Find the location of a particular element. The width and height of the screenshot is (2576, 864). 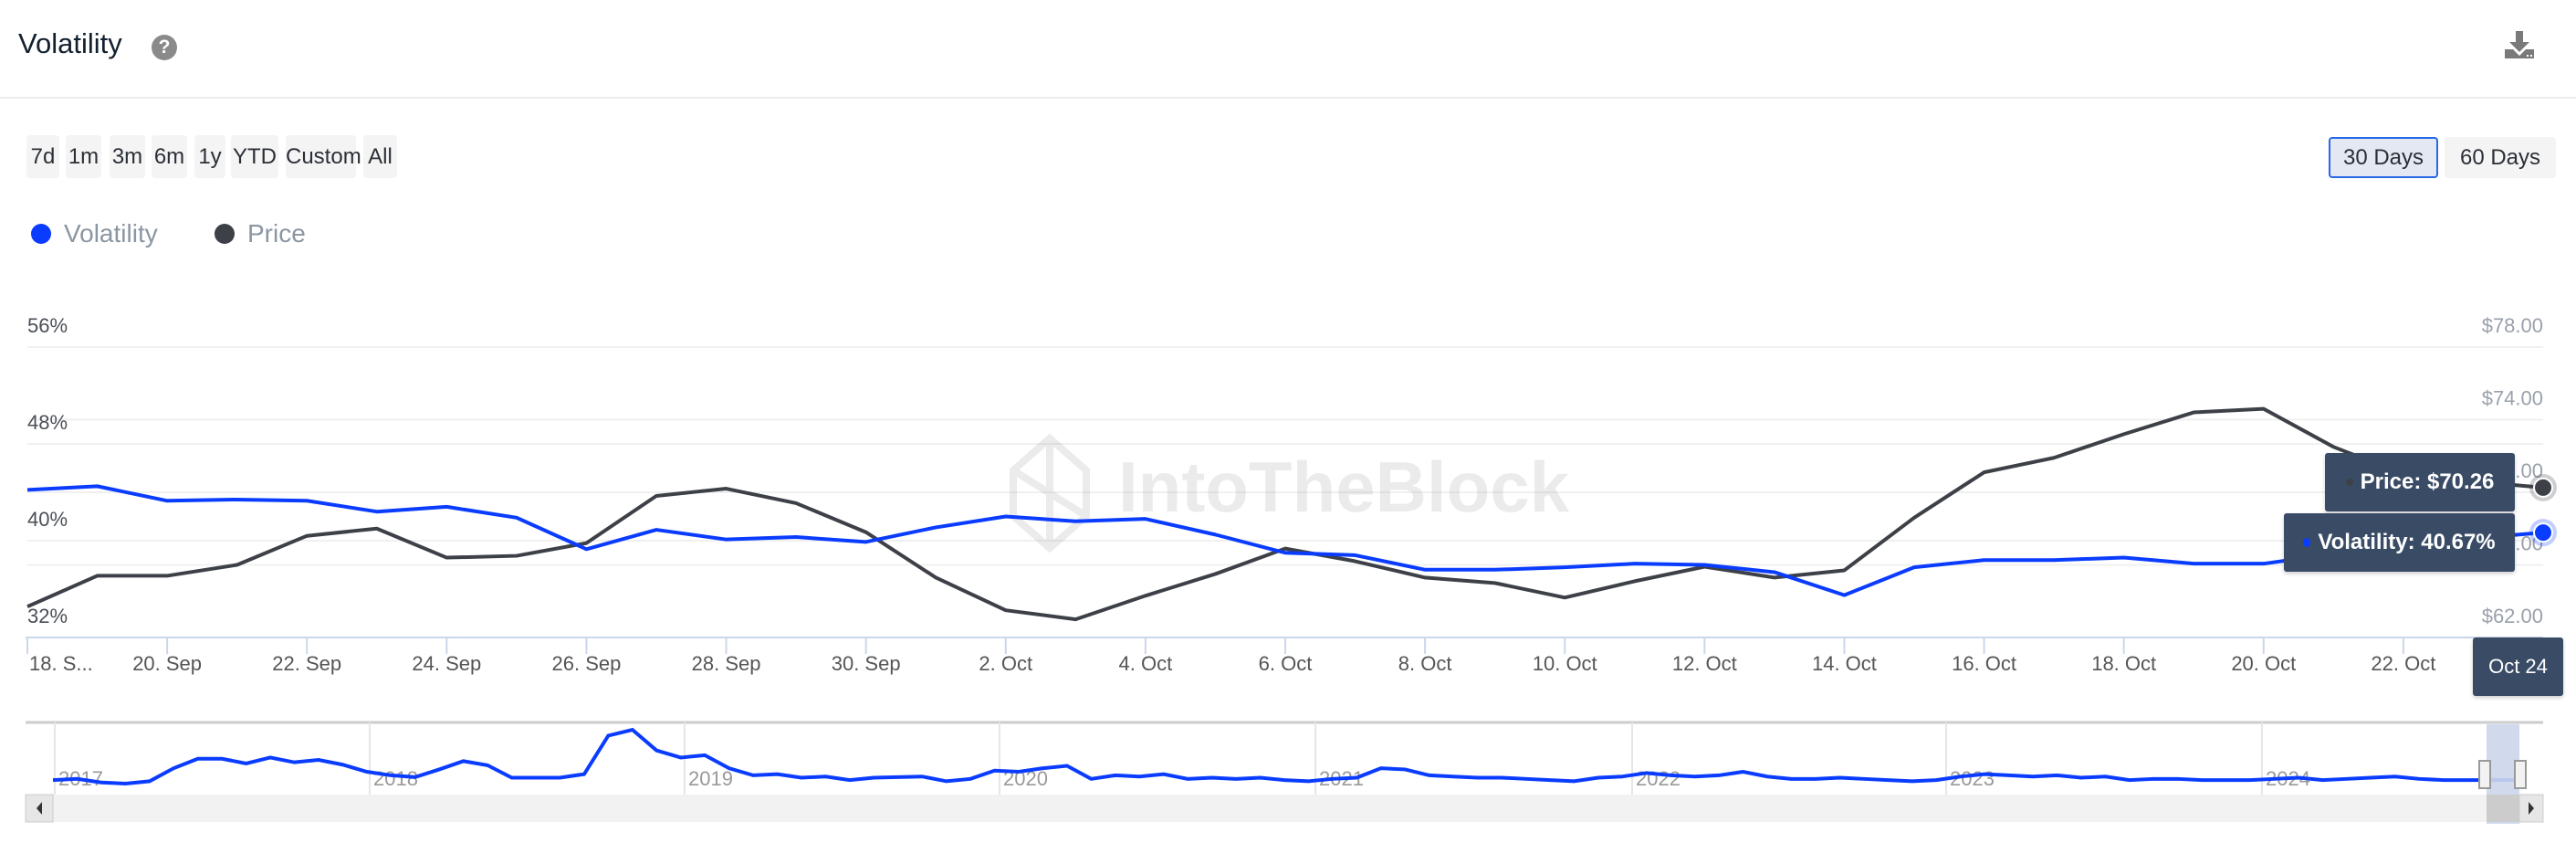

tooltip-date: Oct 24 is located at coordinates (2518, 666).